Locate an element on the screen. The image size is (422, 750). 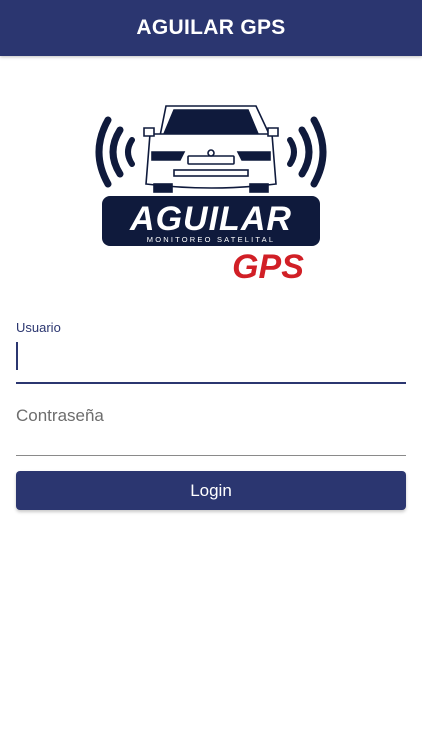
app-title: AGUILAR GPS is located at coordinates (211, 27).